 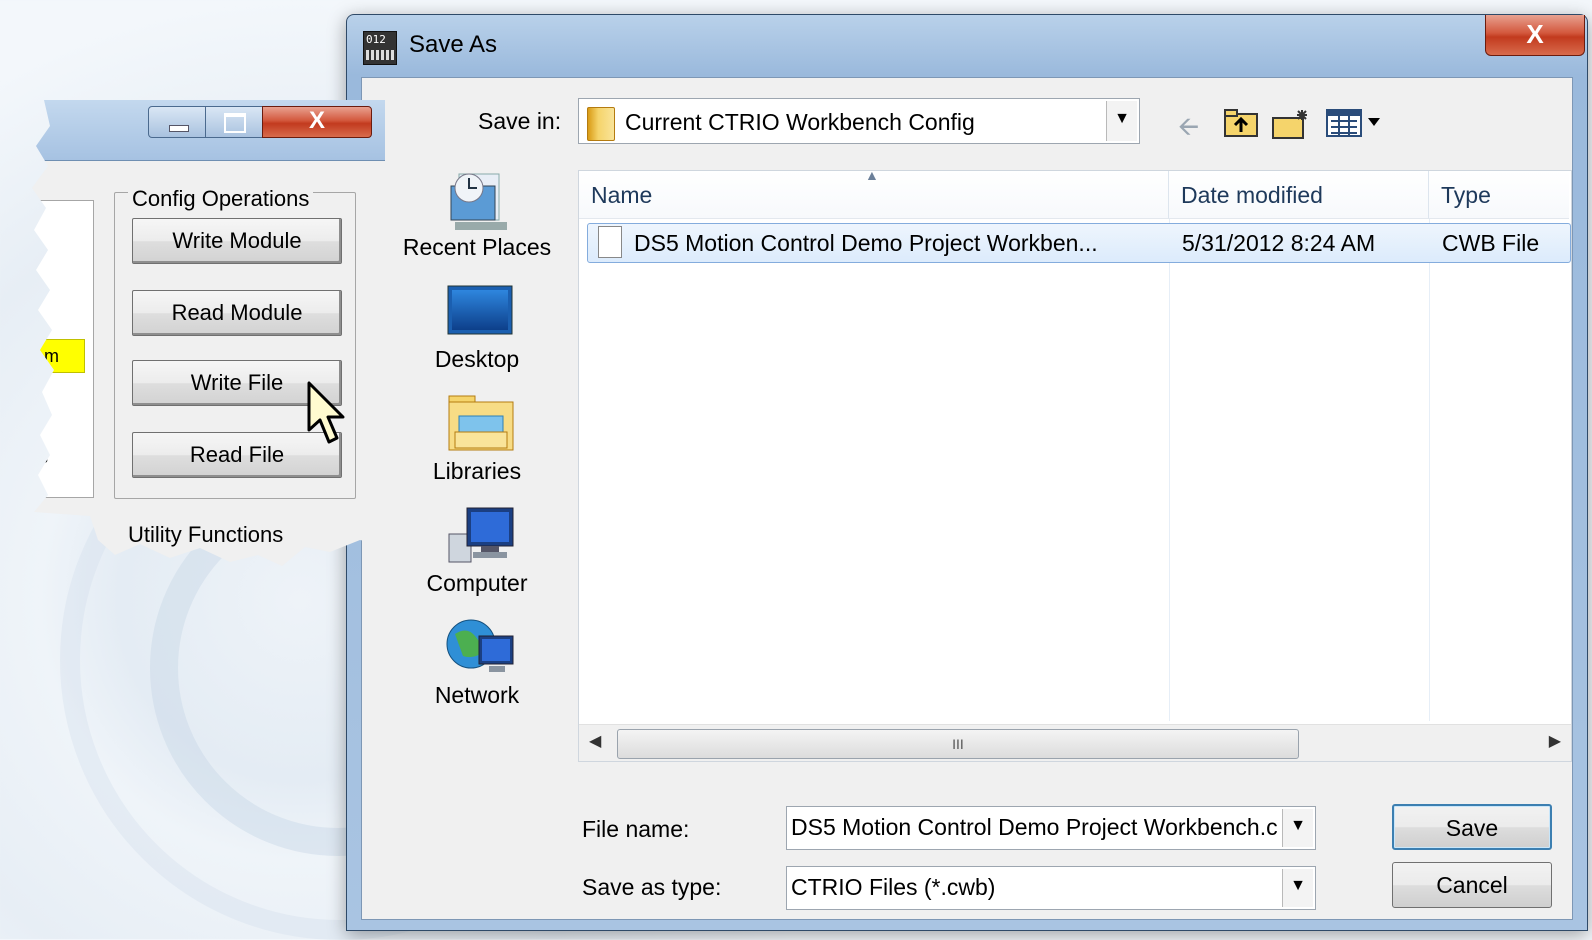 What do you see at coordinates (327, 415) in the screenshot?
I see `mouse-cursor-icon` at bounding box center [327, 415].